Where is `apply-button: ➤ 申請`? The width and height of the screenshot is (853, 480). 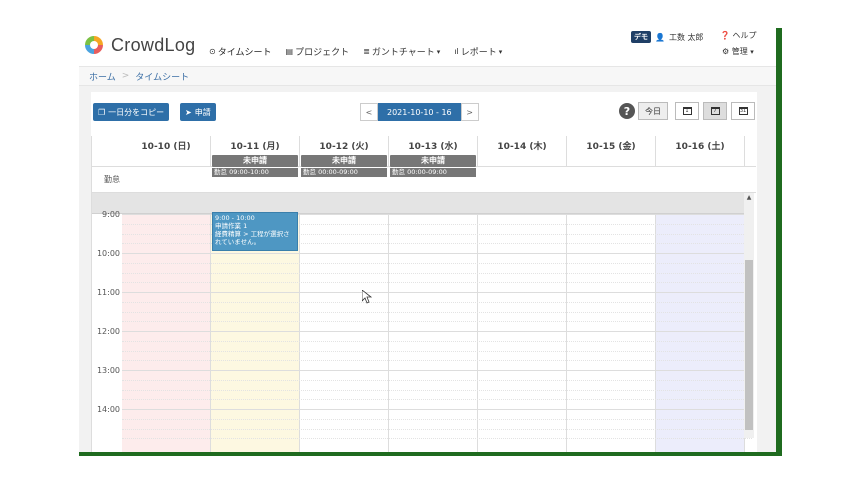
apply-button: ➤ 申請 is located at coordinates (198, 112).